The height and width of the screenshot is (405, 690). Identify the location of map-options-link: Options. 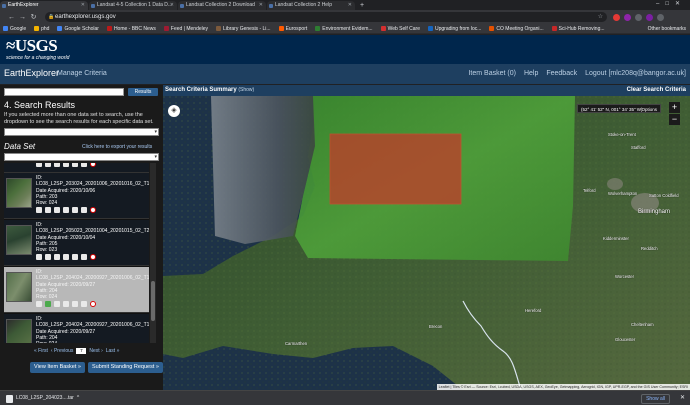
(649, 109).